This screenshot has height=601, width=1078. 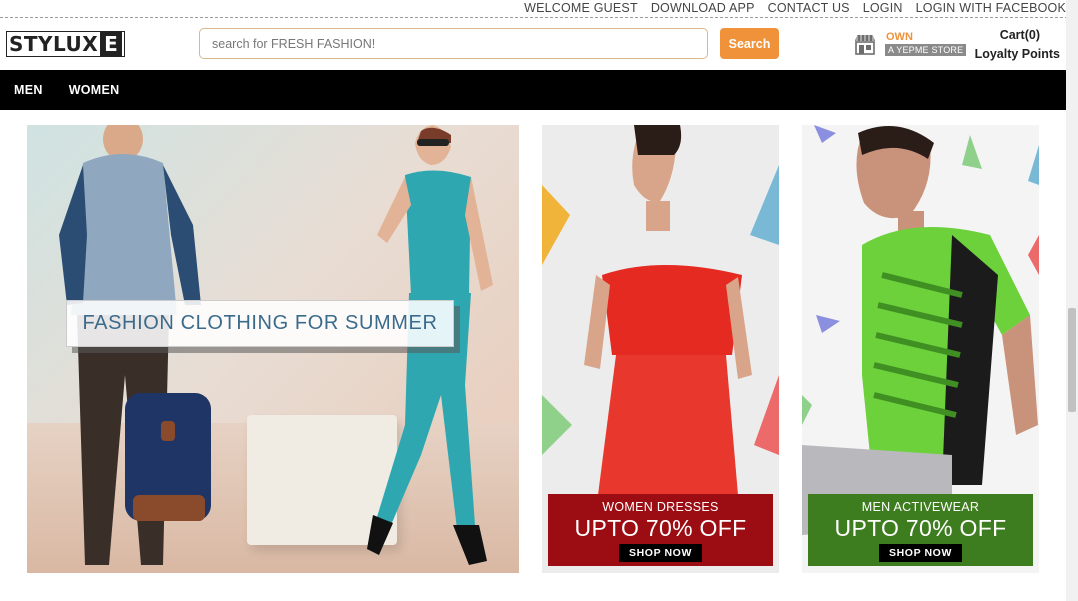 I want to click on scrollbar-thumb, so click(x=1072, y=360).